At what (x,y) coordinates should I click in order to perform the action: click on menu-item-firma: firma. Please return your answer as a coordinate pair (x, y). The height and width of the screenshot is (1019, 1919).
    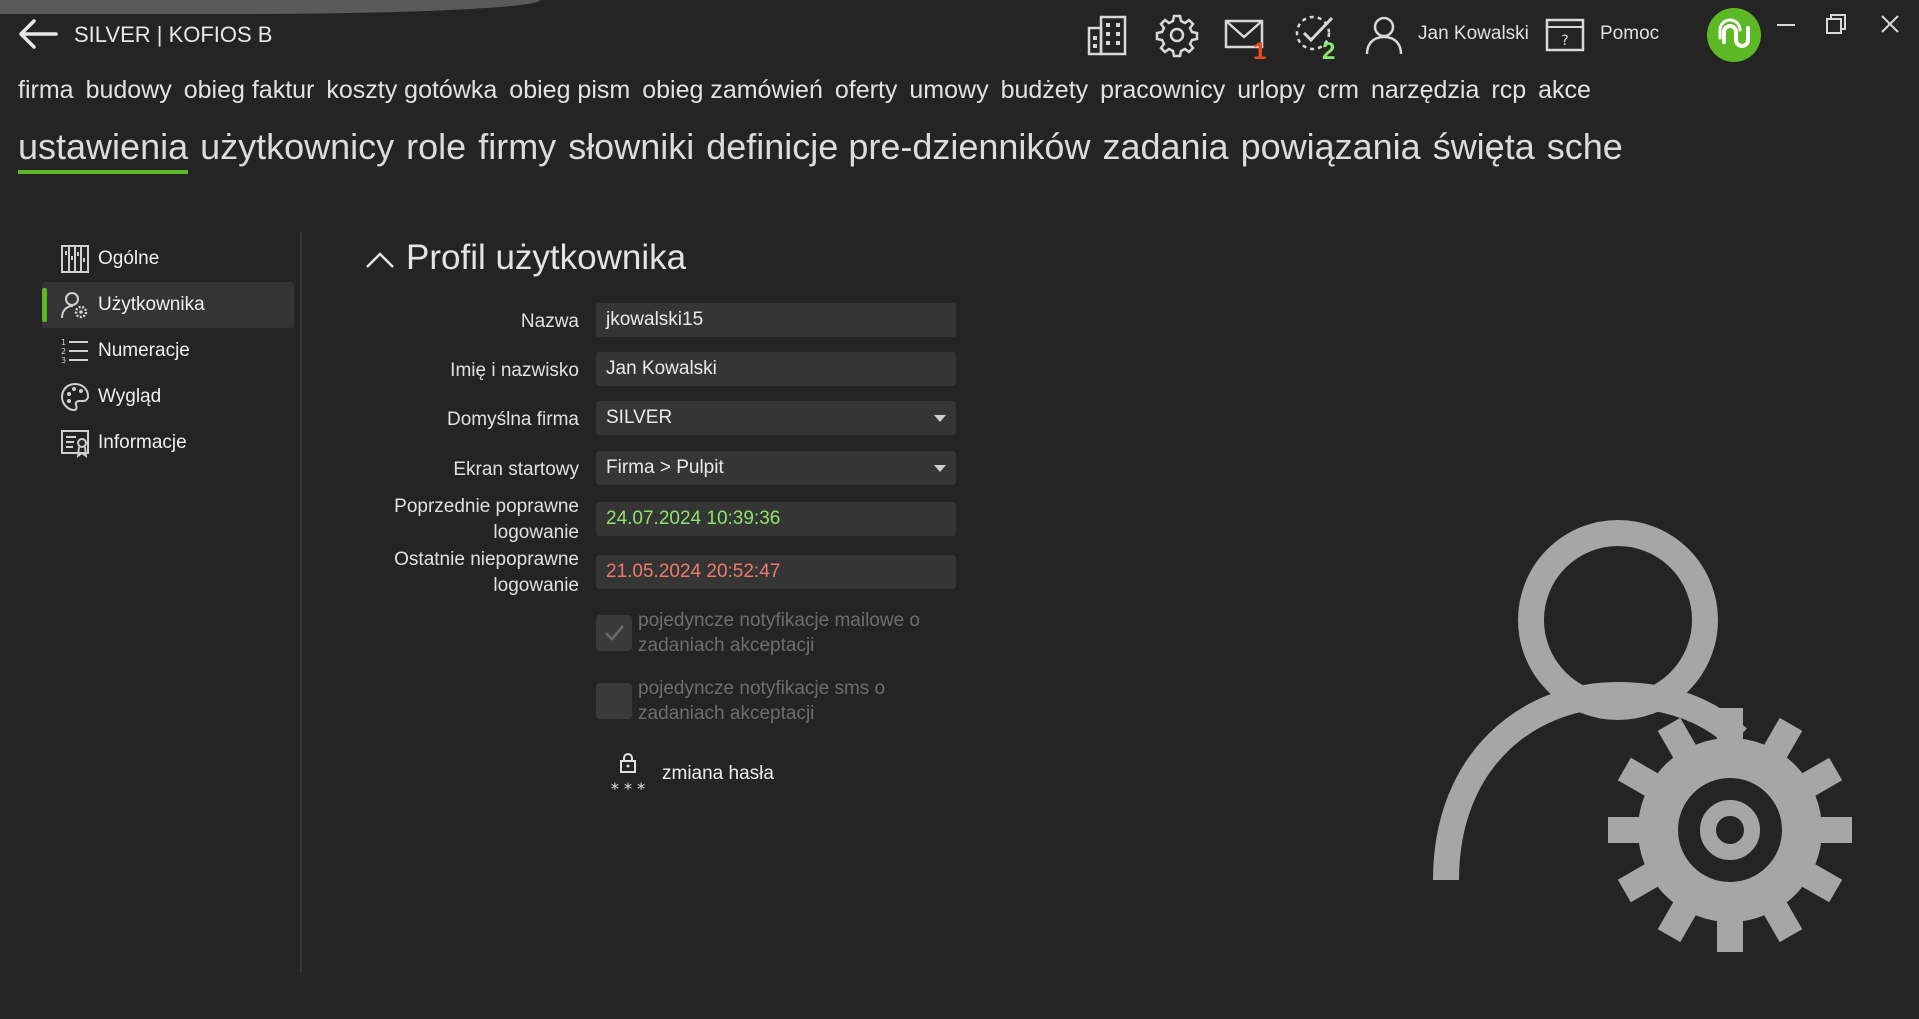
    Looking at the image, I should click on (46, 90).